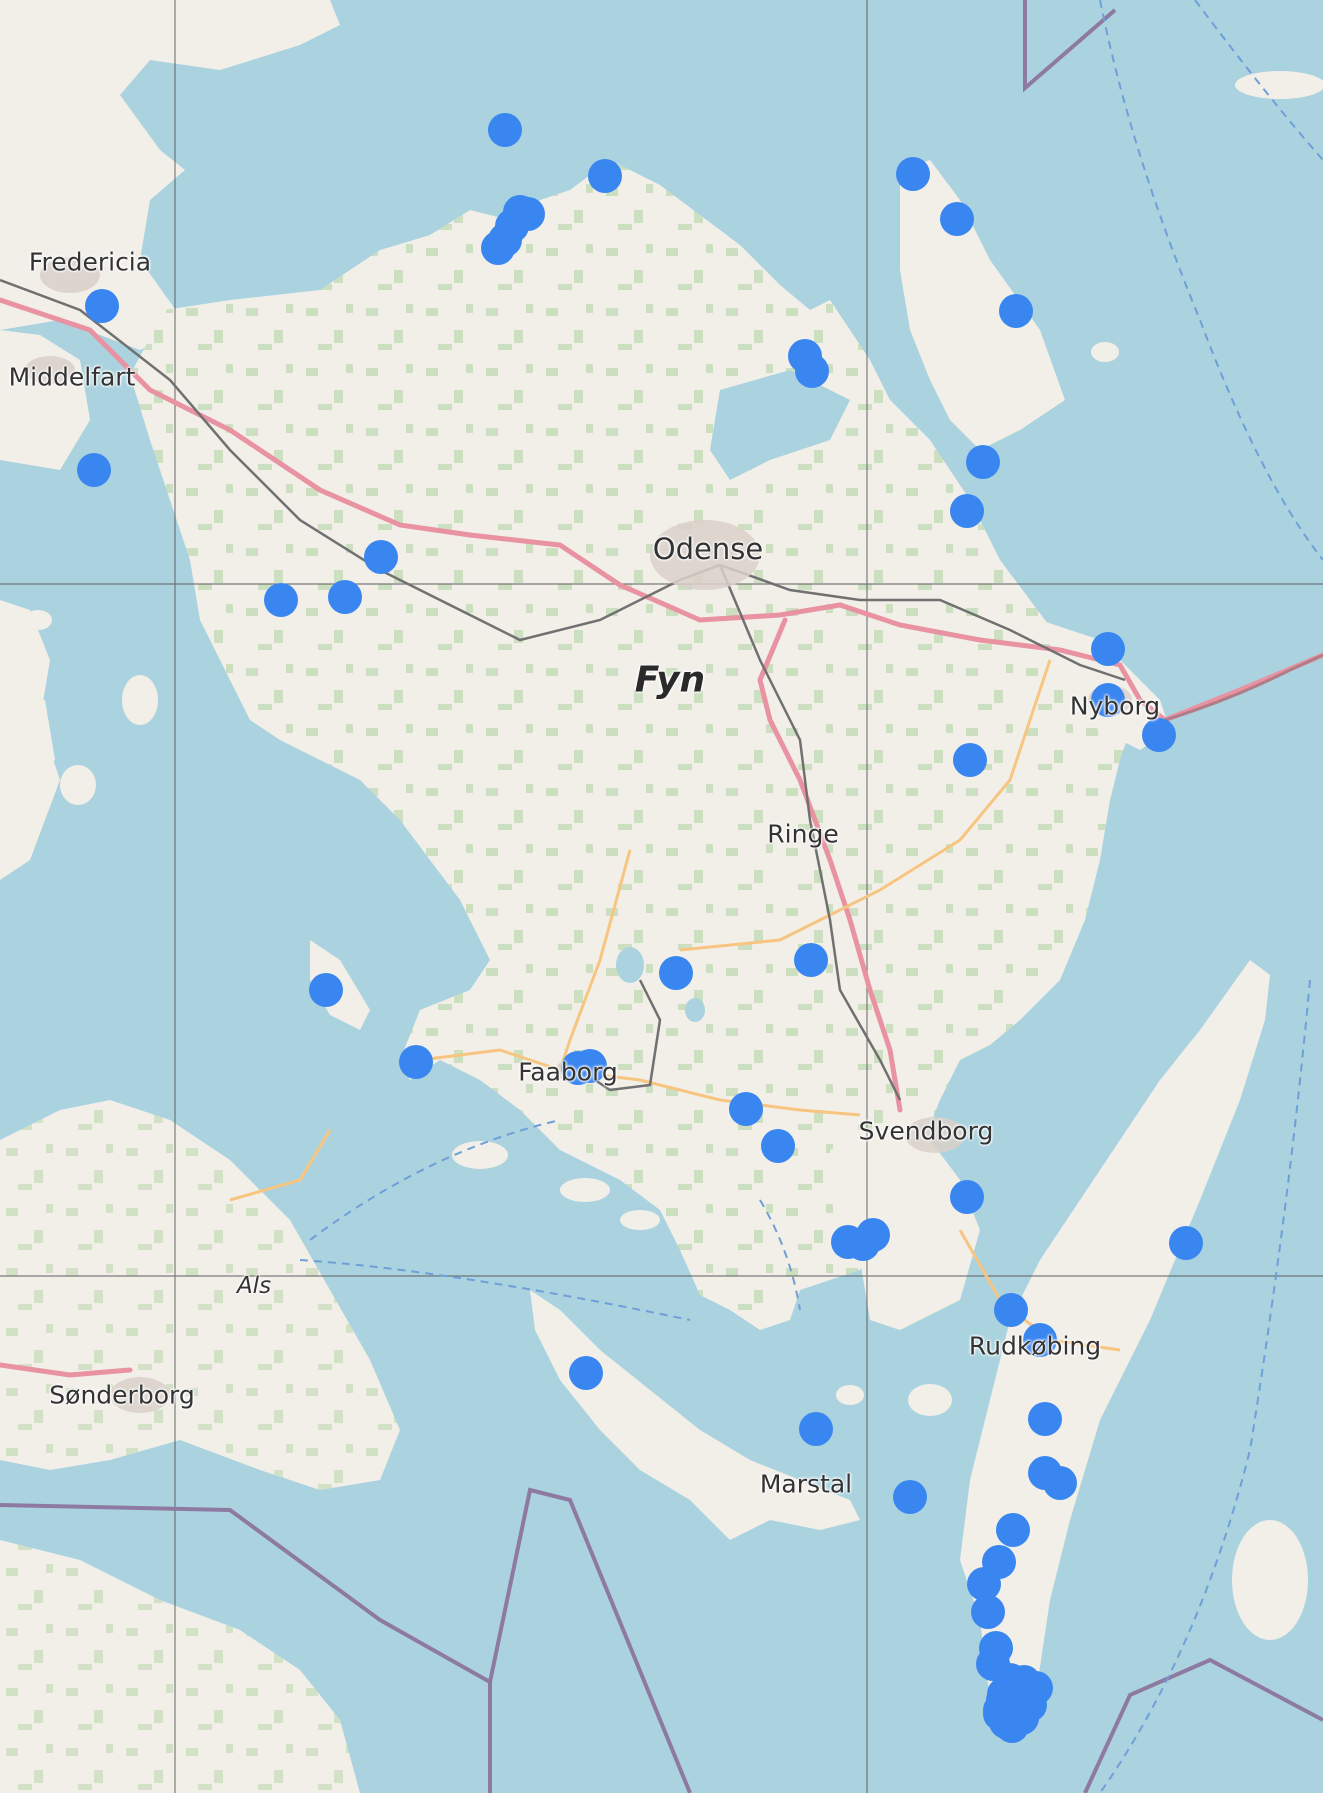 The height and width of the screenshot is (1793, 1323). What do you see at coordinates (670, 680) in the screenshot?
I see `label-fyn: Fyn` at bounding box center [670, 680].